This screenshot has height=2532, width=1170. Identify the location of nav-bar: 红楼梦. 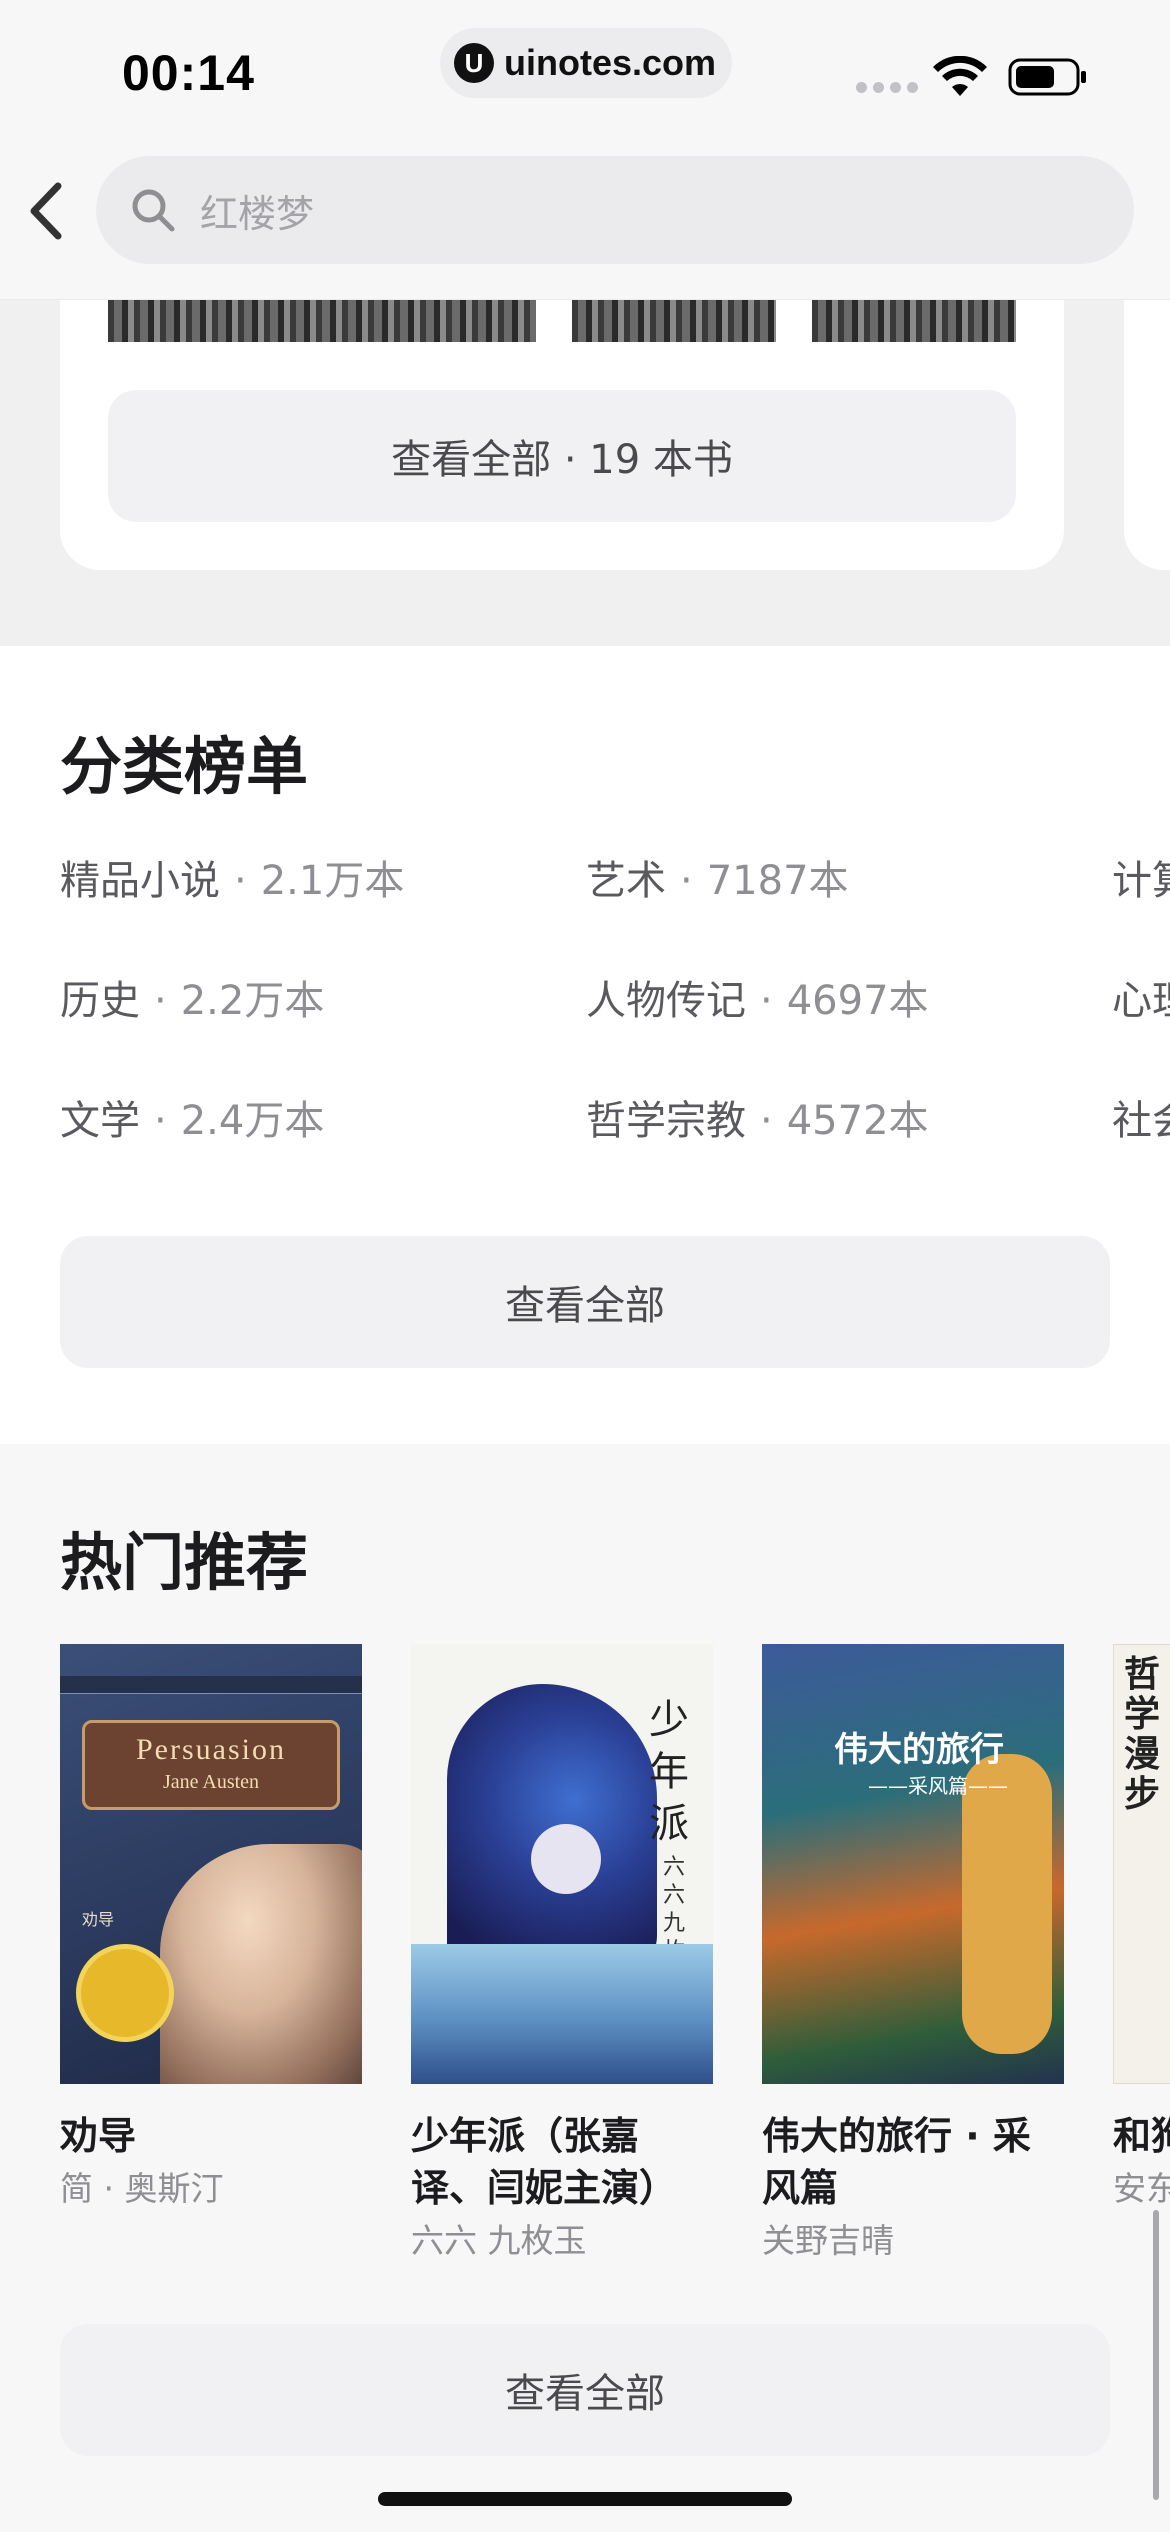
(585, 225).